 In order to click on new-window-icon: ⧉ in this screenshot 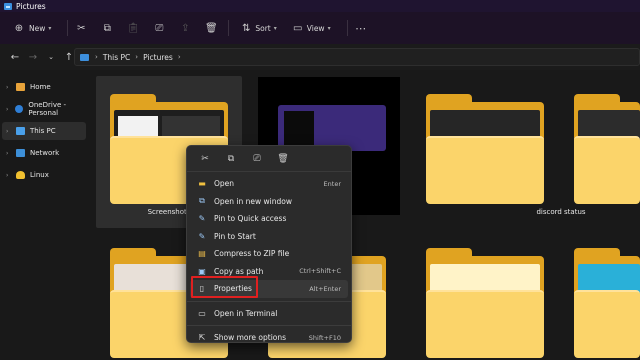, I will do `click(202, 201)`.